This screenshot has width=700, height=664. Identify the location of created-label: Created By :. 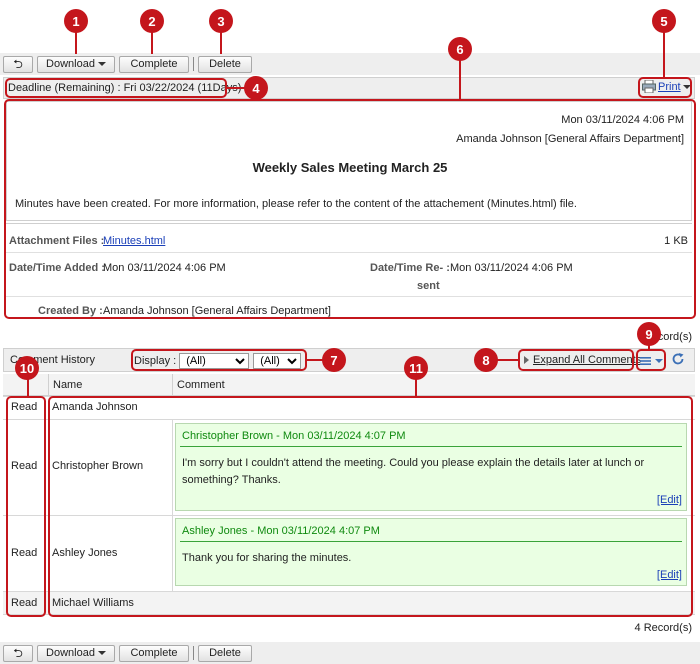
(70, 311).